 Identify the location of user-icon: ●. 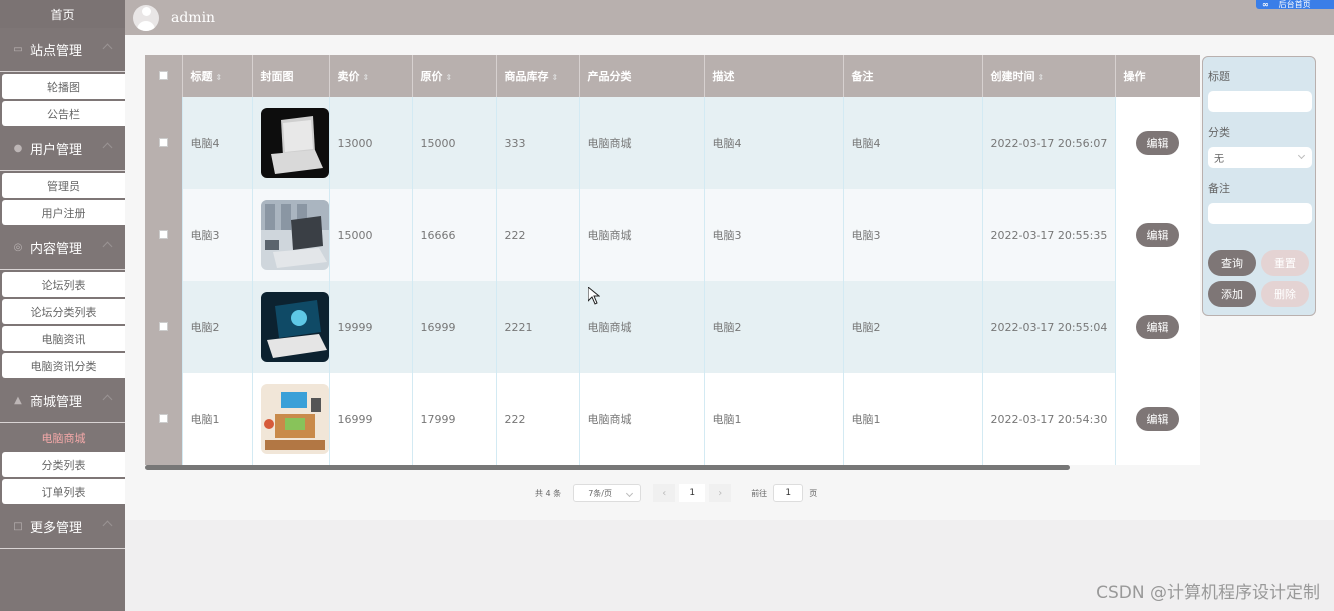
(18, 148).